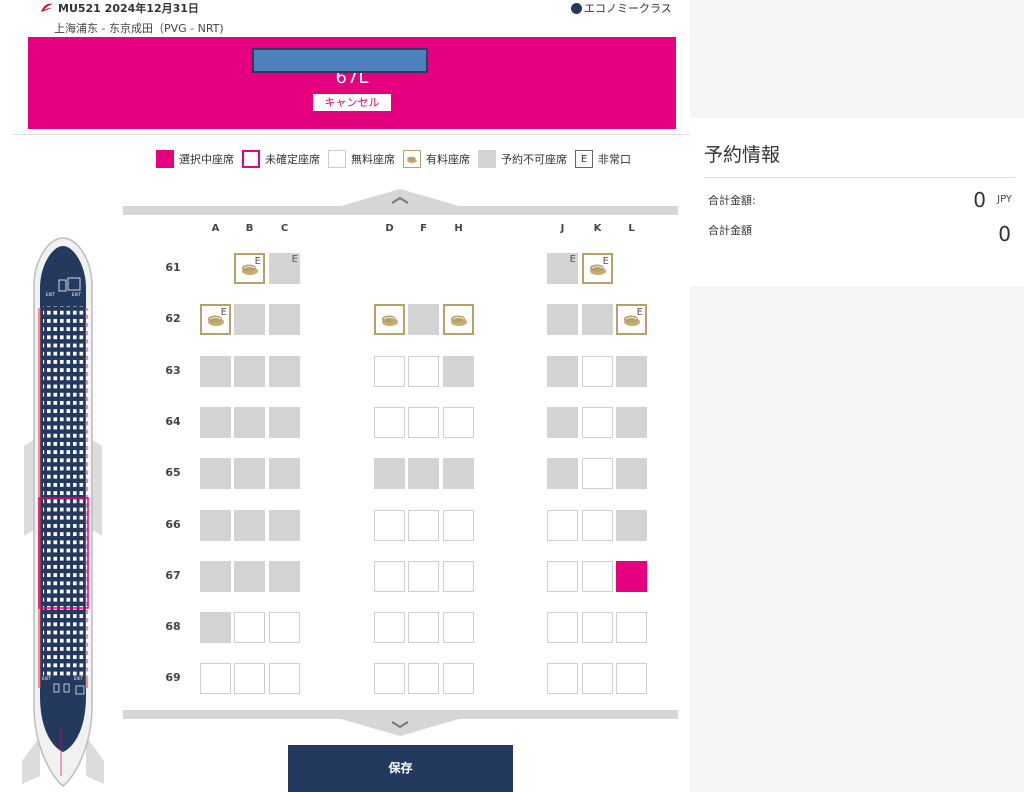 This screenshot has width=1024, height=792. I want to click on row-label: 66, so click(173, 524).